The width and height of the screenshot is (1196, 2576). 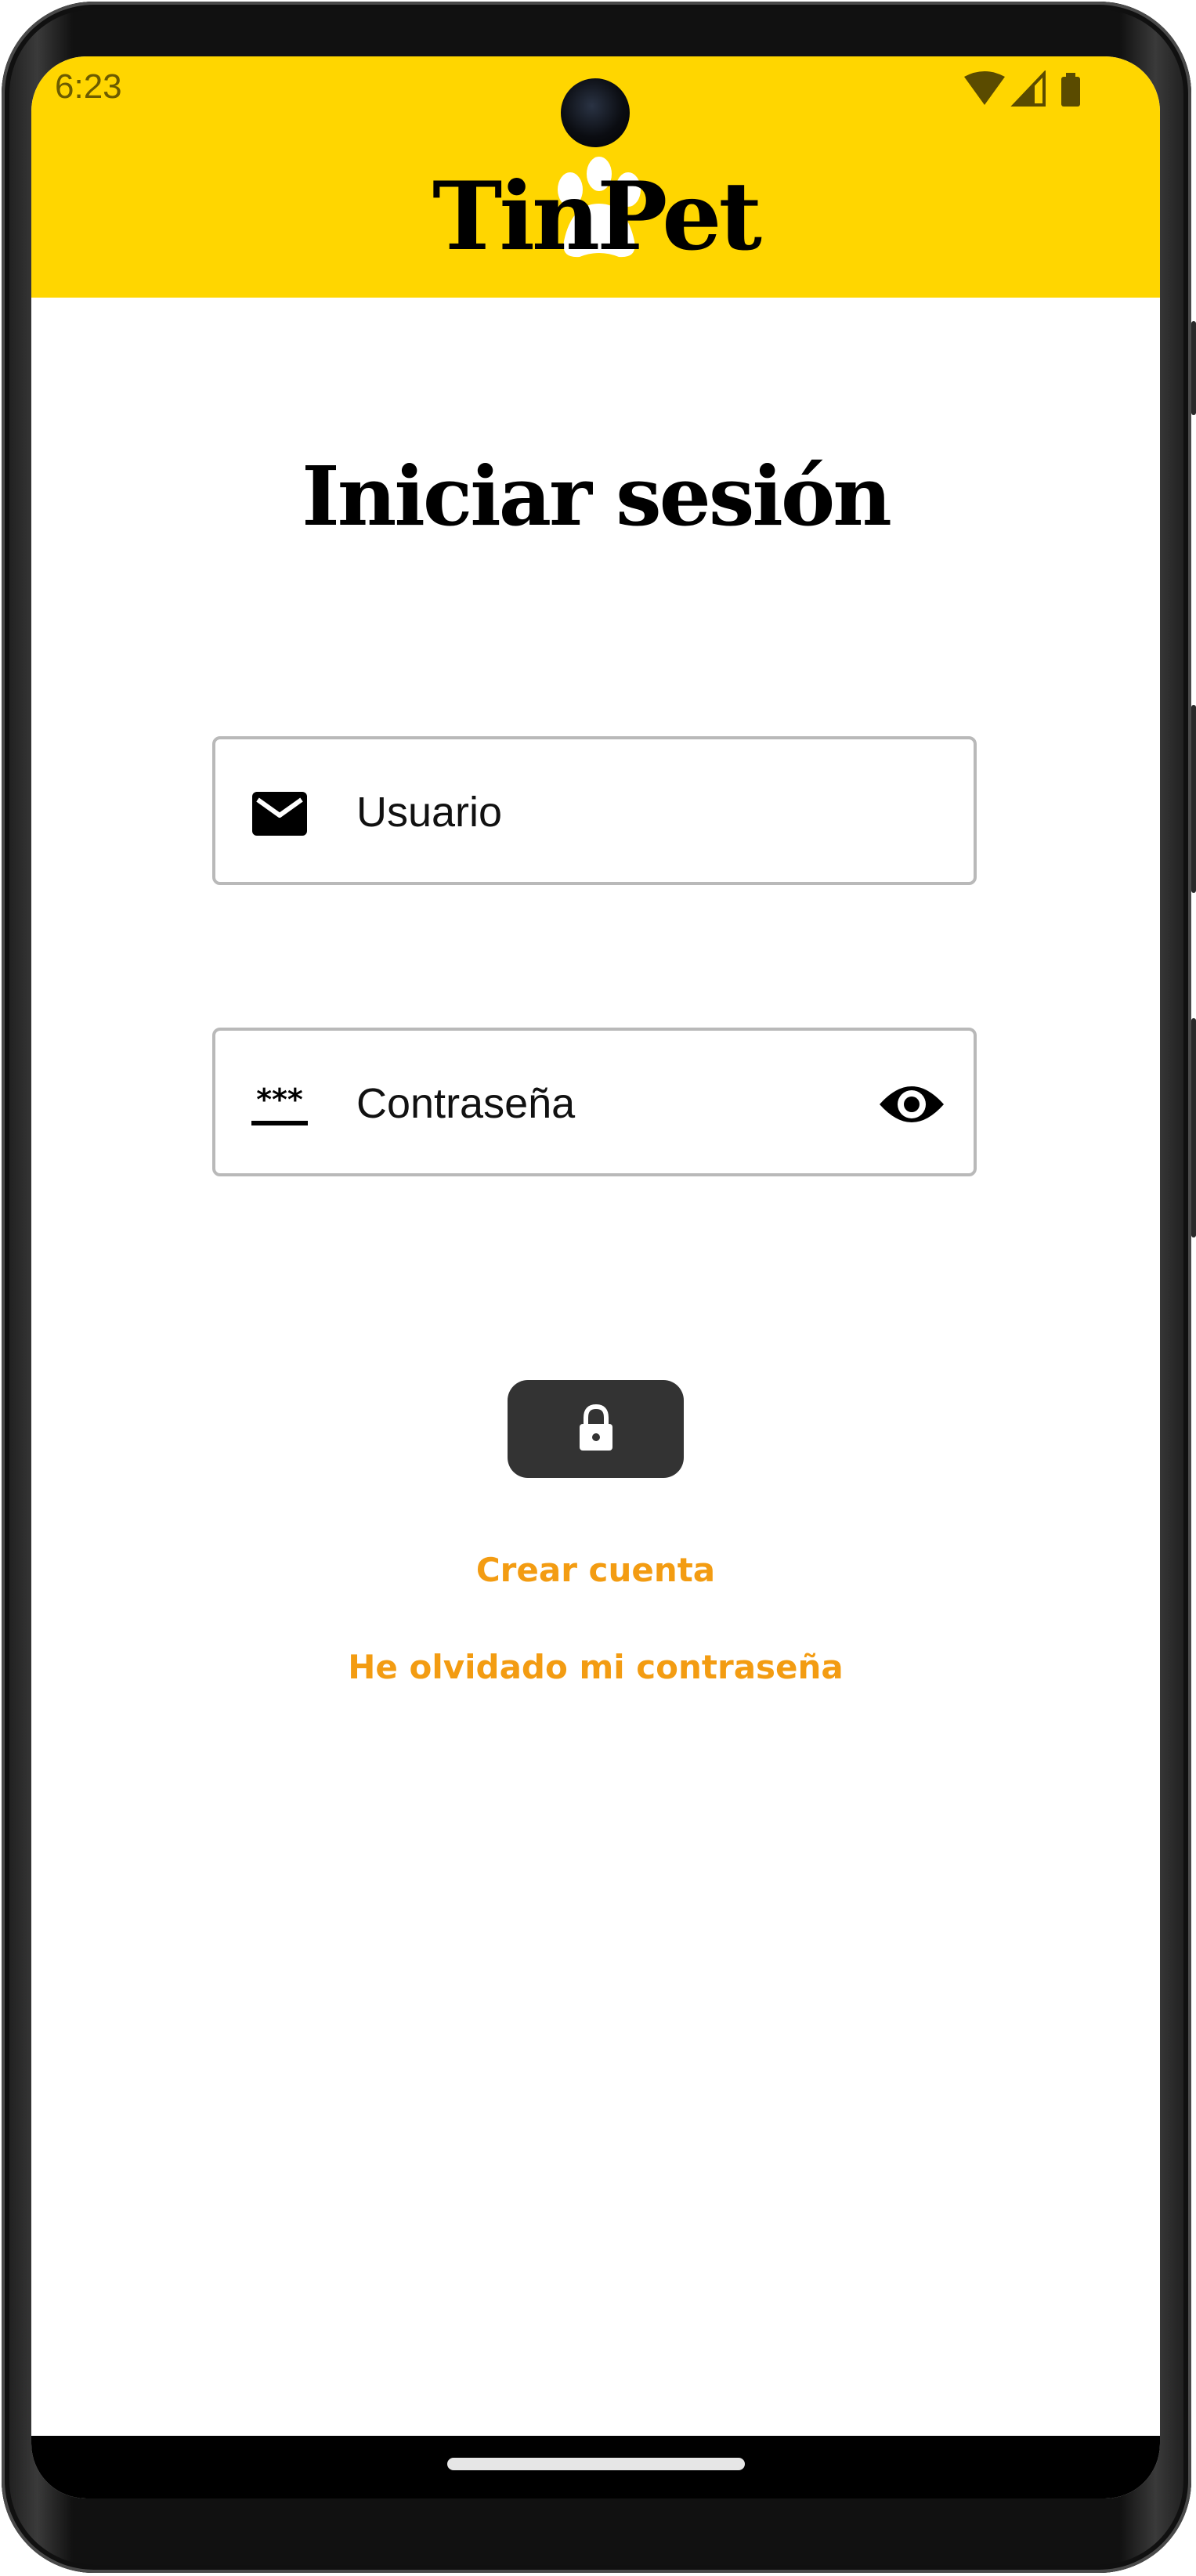 What do you see at coordinates (594, 1102) in the screenshot?
I see `password-field: *** Contraseña` at bounding box center [594, 1102].